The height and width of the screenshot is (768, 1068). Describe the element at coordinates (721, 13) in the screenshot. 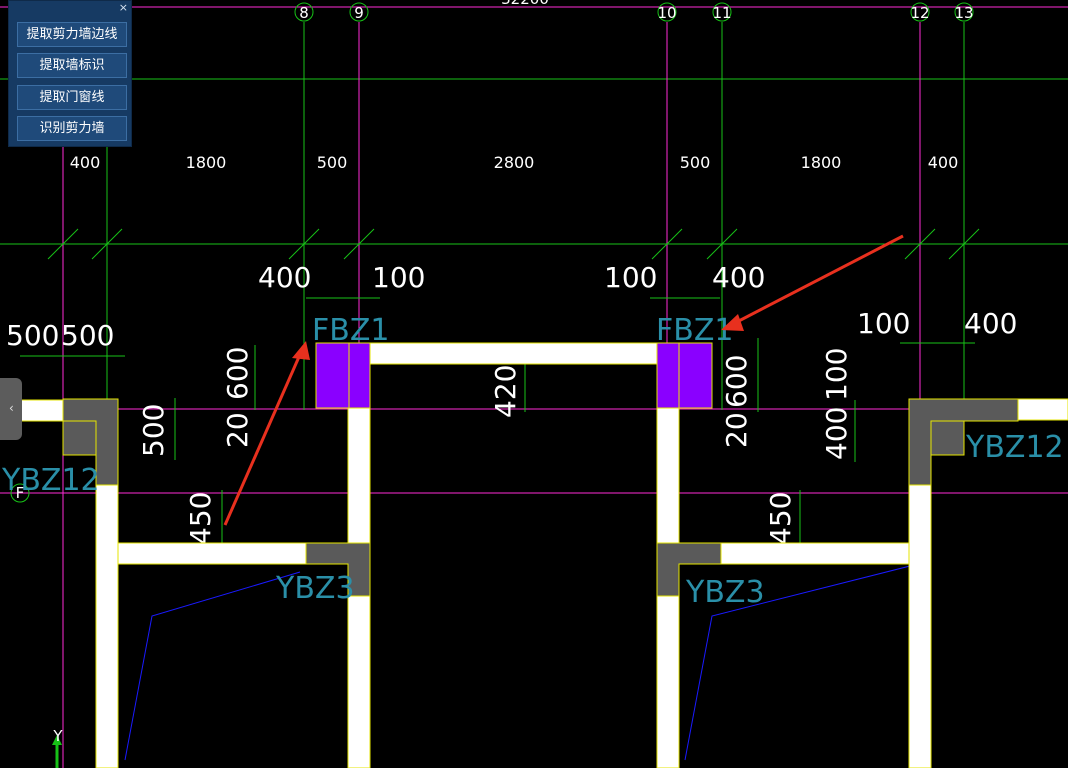

I see `grid-label-11: 11` at that location.